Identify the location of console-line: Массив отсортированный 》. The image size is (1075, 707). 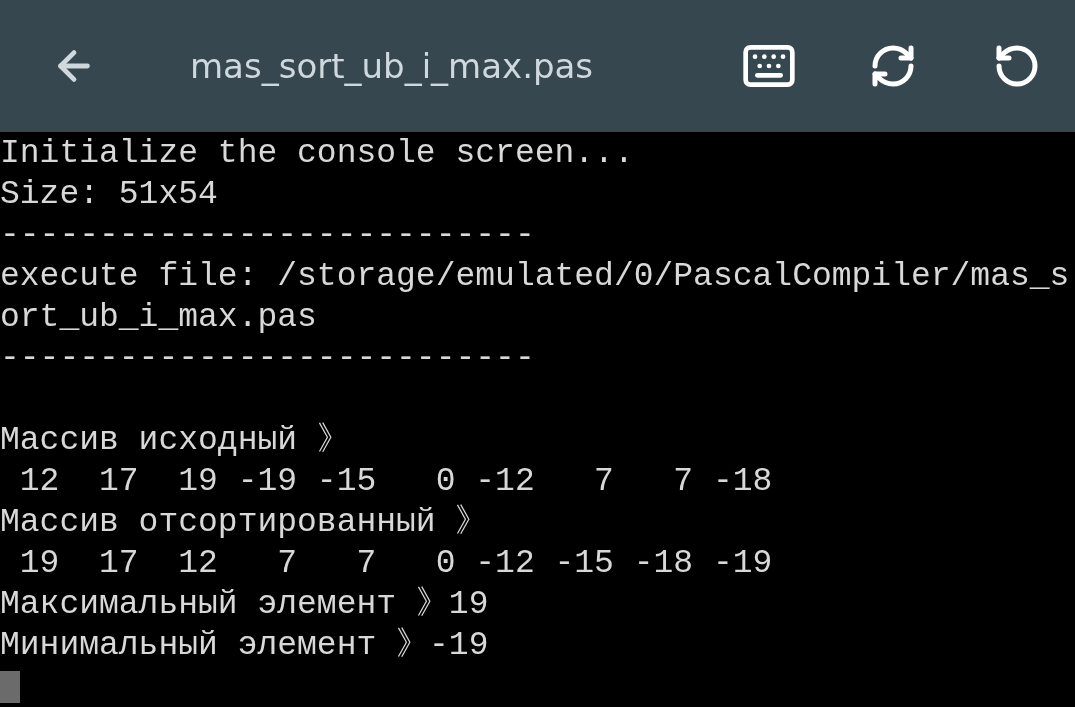
(244, 523).